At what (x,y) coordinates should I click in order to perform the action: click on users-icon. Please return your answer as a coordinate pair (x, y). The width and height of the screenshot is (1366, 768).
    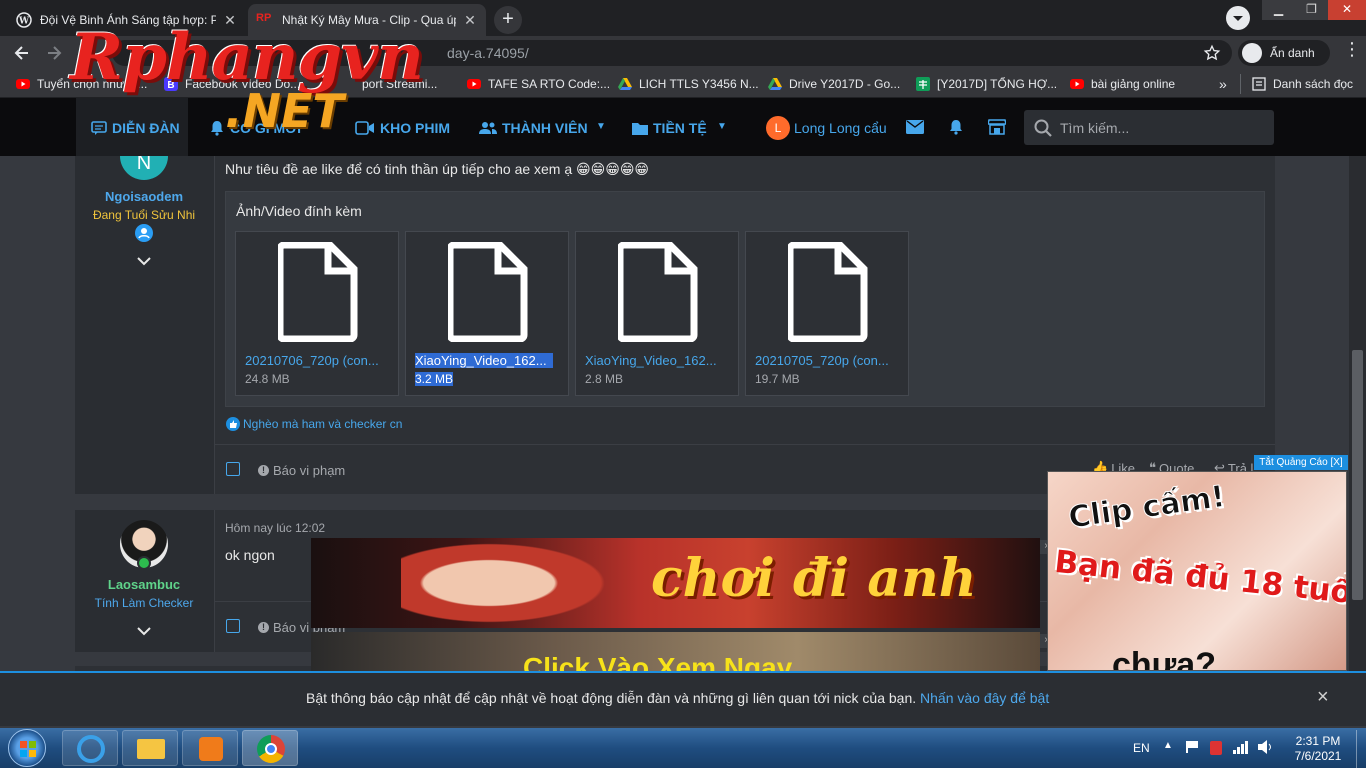
    Looking at the image, I should click on (490, 128).